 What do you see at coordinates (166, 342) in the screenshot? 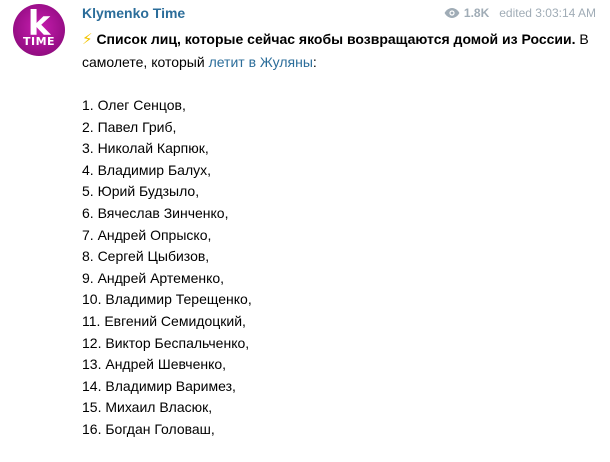
I see `list-item: 12. Виктор Беспальченко,` at bounding box center [166, 342].